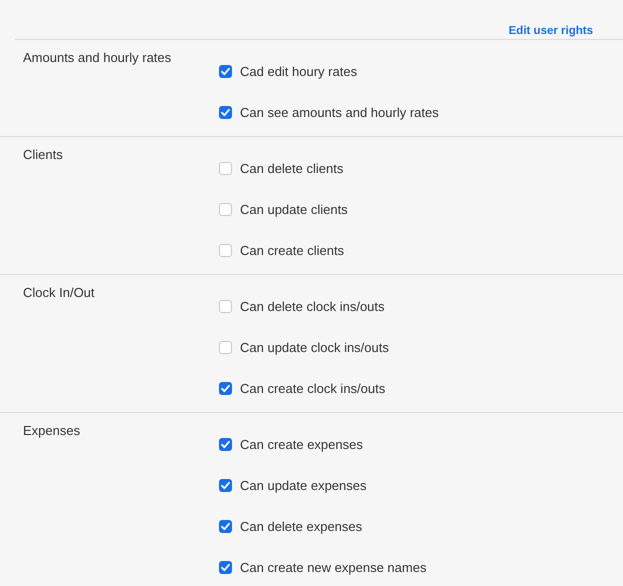  Describe the element at coordinates (313, 388) in the screenshot. I see `permission-label: Can create clock ins/outs` at that location.